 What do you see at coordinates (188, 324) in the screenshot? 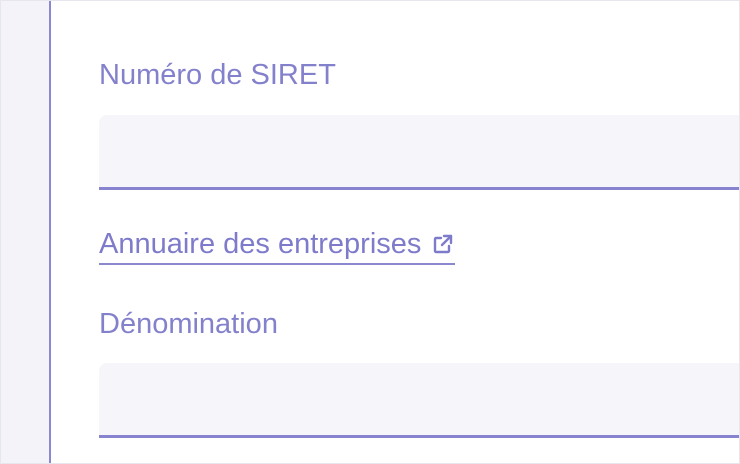
I see `denomination-label: Dénomination` at bounding box center [188, 324].